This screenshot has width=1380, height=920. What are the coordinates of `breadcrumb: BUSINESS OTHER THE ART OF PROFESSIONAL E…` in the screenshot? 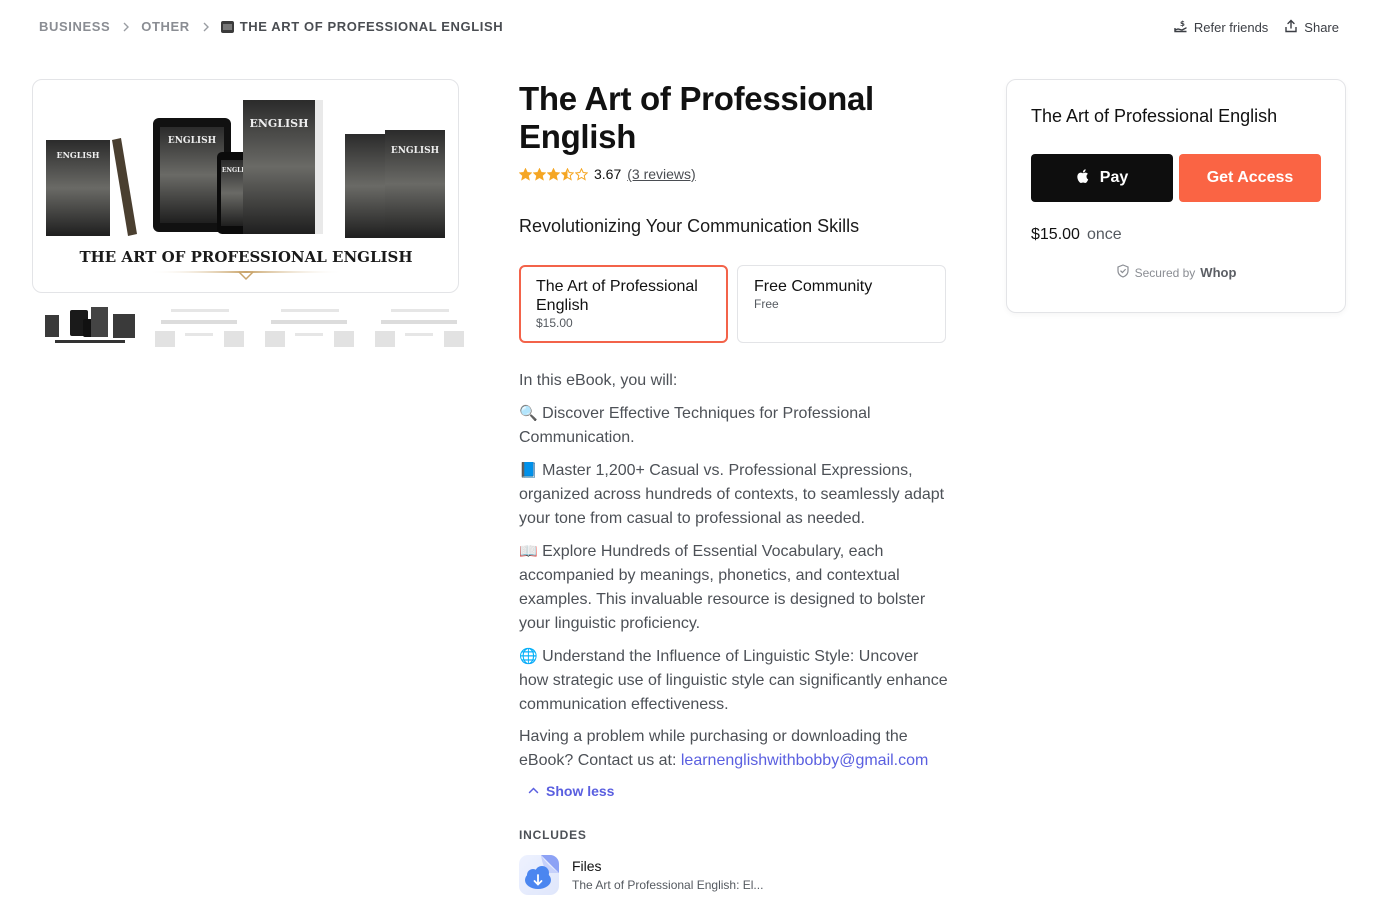 It's located at (271, 26).